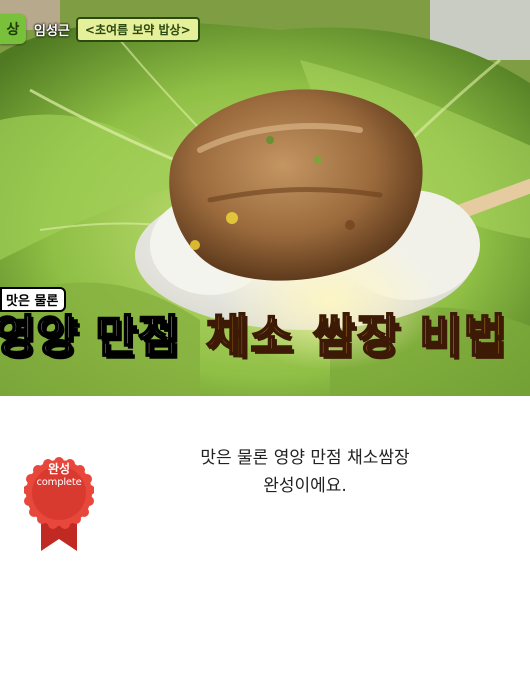  What do you see at coordinates (13, 29) in the screenshot?
I see `show-logo: 상` at bounding box center [13, 29].